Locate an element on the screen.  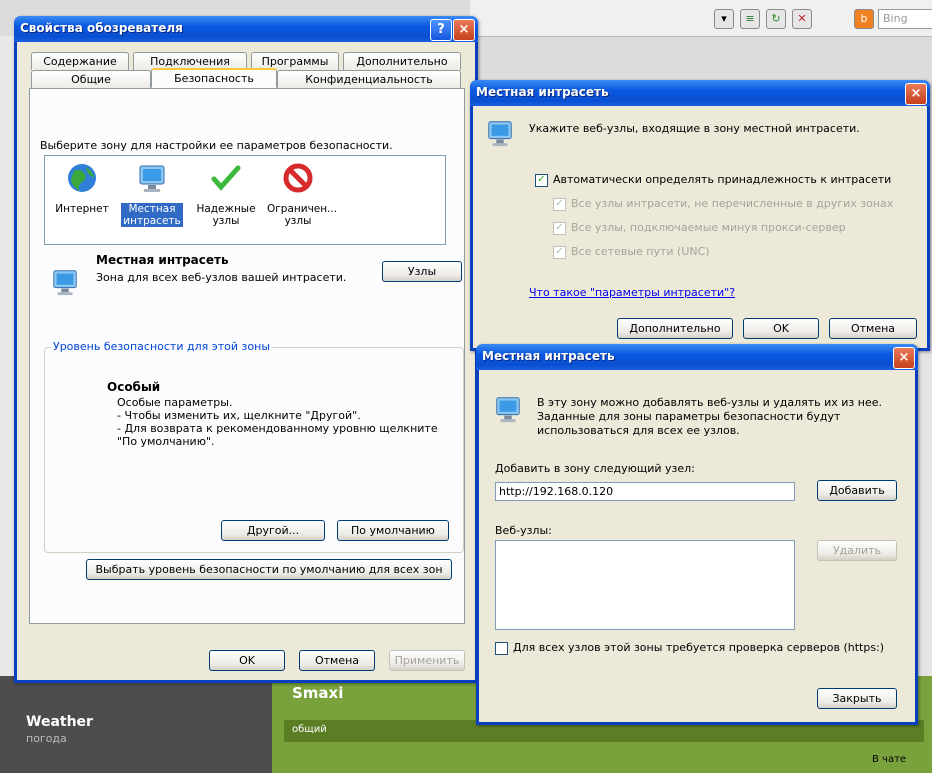
internet-options-titlebar: Свойства обозревателя ? × is located at coordinates (246, 29).